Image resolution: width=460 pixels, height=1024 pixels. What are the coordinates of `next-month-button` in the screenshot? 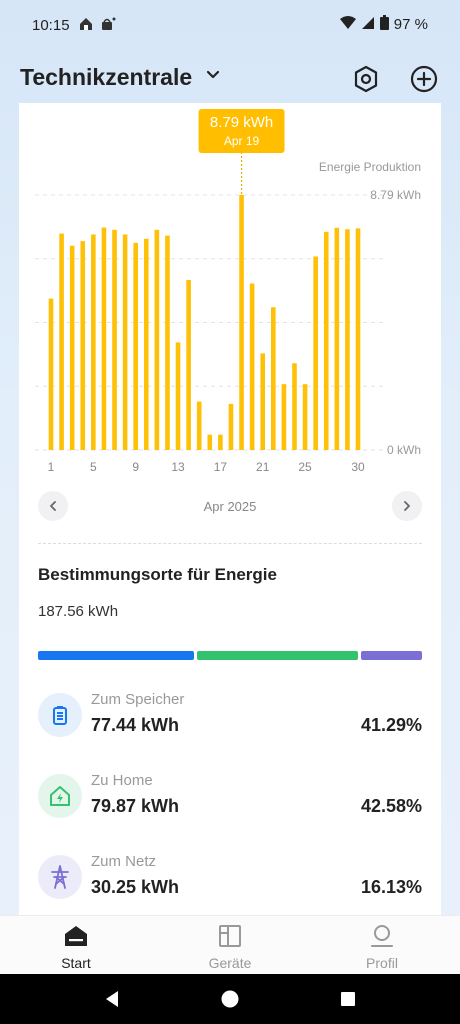 It's located at (407, 506).